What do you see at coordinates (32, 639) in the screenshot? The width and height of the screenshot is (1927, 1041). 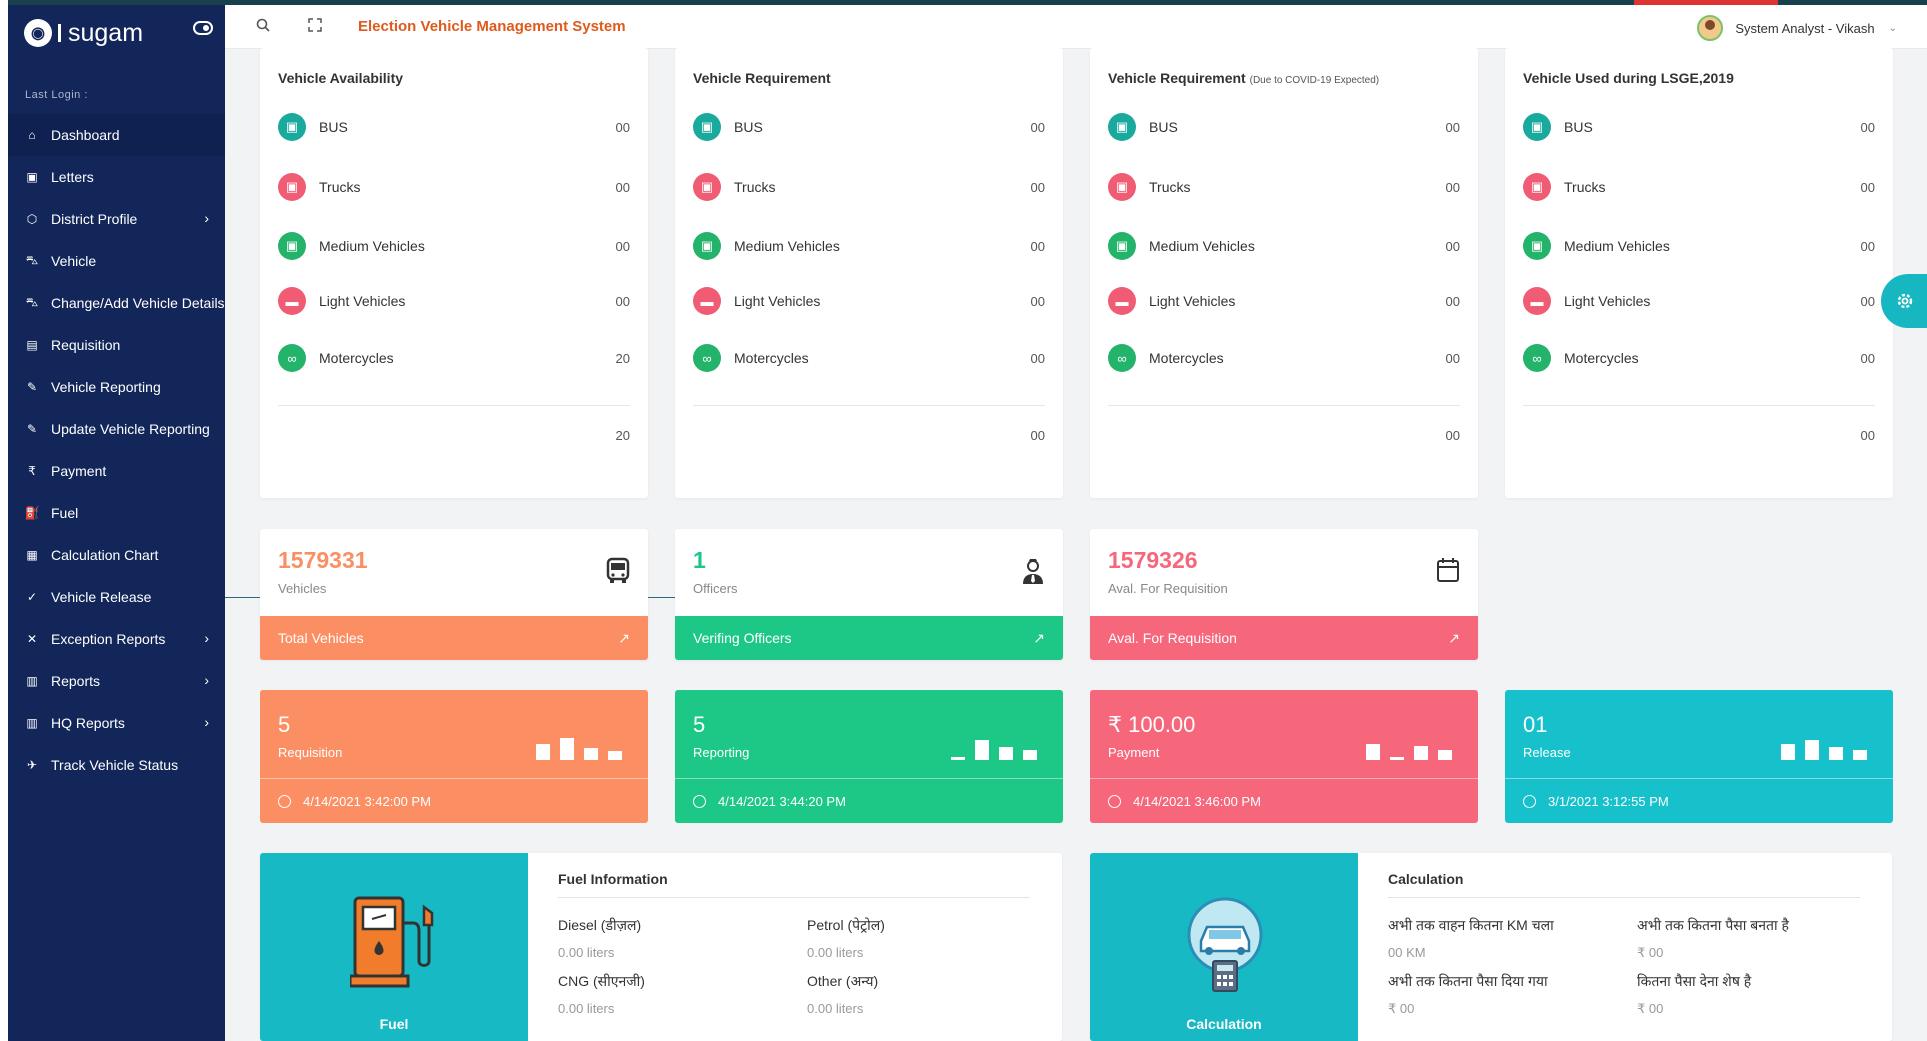 I see `exception-icon: ✕` at bounding box center [32, 639].